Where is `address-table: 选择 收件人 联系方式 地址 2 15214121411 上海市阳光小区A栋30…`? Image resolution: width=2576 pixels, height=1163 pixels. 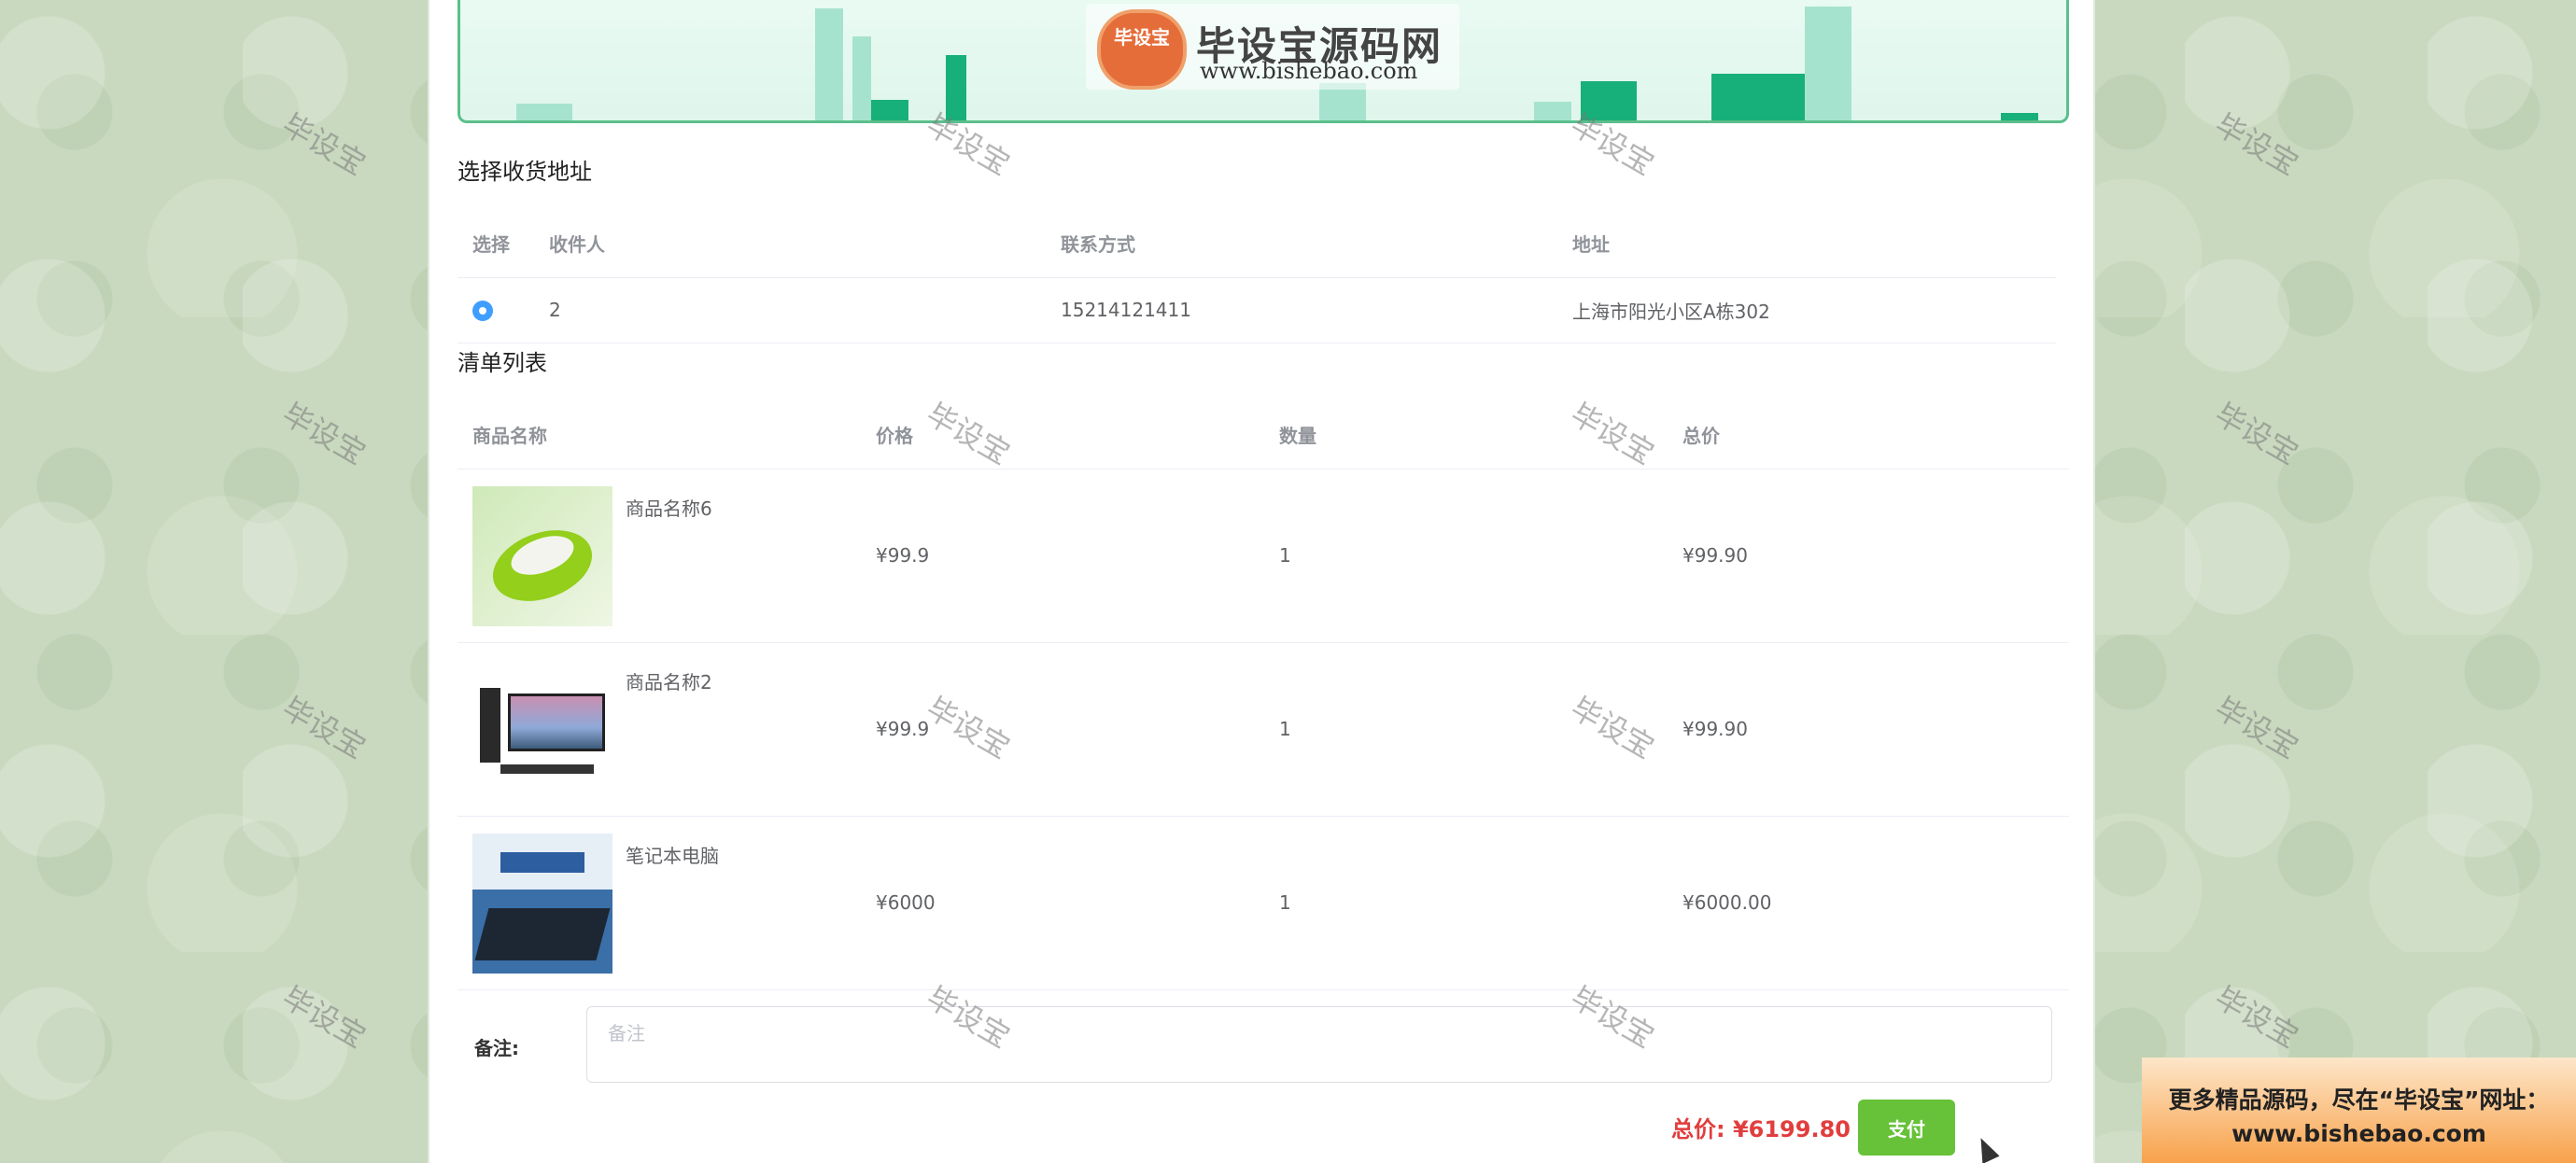
address-table: 选择 收件人 联系方式 地址 2 15214121411 上海市阳光小区A栋30… is located at coordinates (1257, 276).